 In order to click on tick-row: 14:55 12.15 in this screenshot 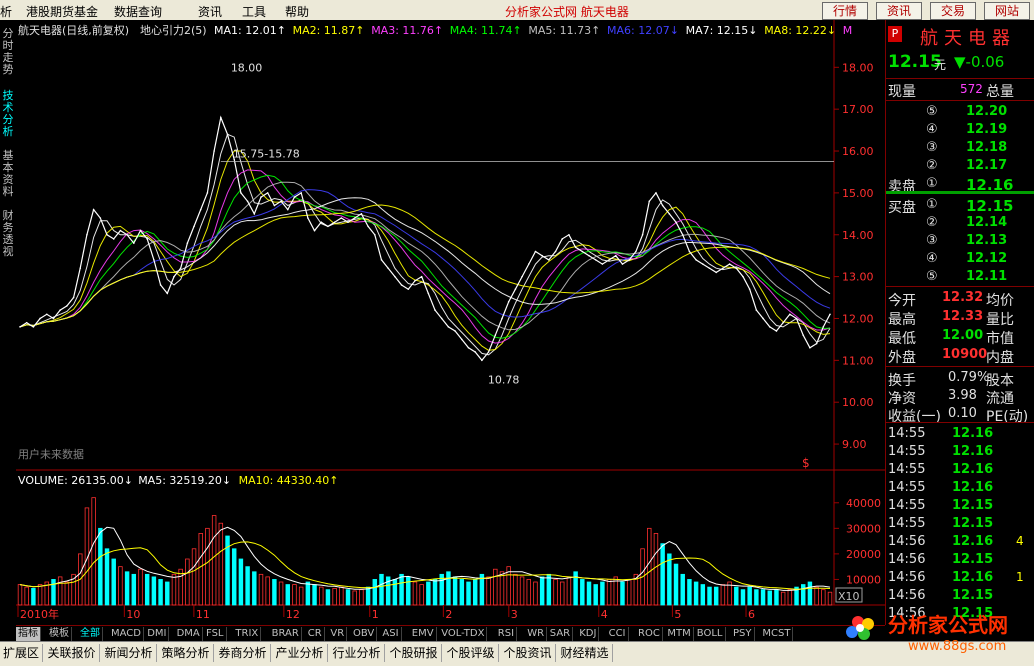, I will do `click(960, 506)`.